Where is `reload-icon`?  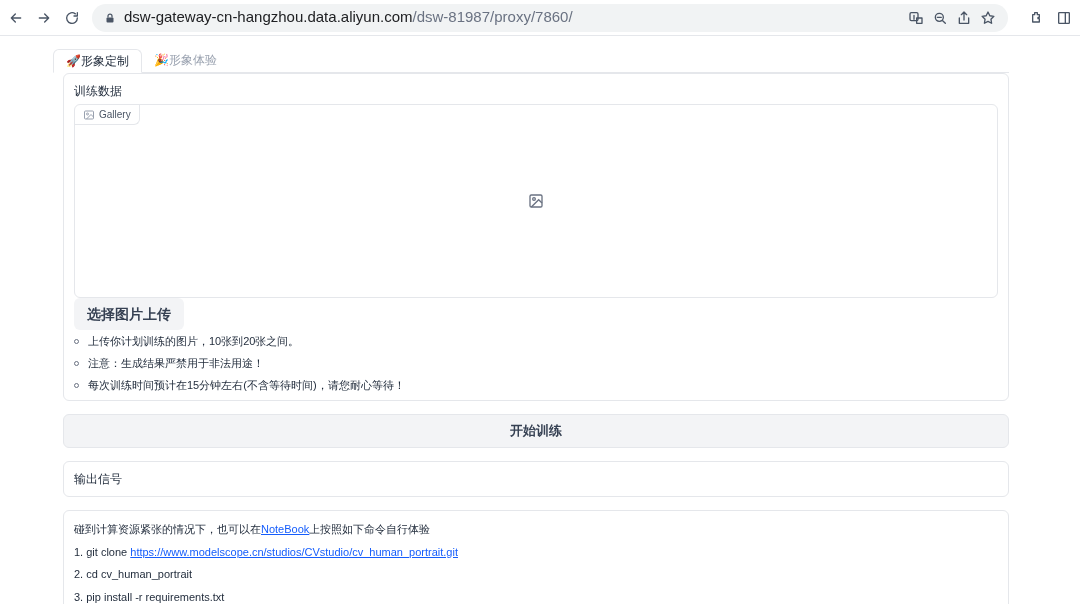
reload-icon is located at coordinates (72, 17).